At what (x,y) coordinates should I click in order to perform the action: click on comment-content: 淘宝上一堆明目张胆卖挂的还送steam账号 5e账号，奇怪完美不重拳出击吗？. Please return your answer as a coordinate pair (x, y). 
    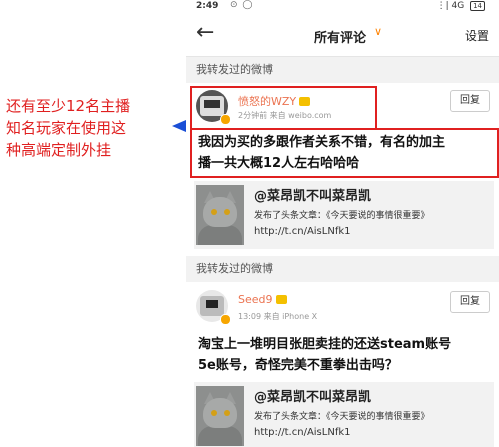
    Looking at the image, I should click on (324, 355).